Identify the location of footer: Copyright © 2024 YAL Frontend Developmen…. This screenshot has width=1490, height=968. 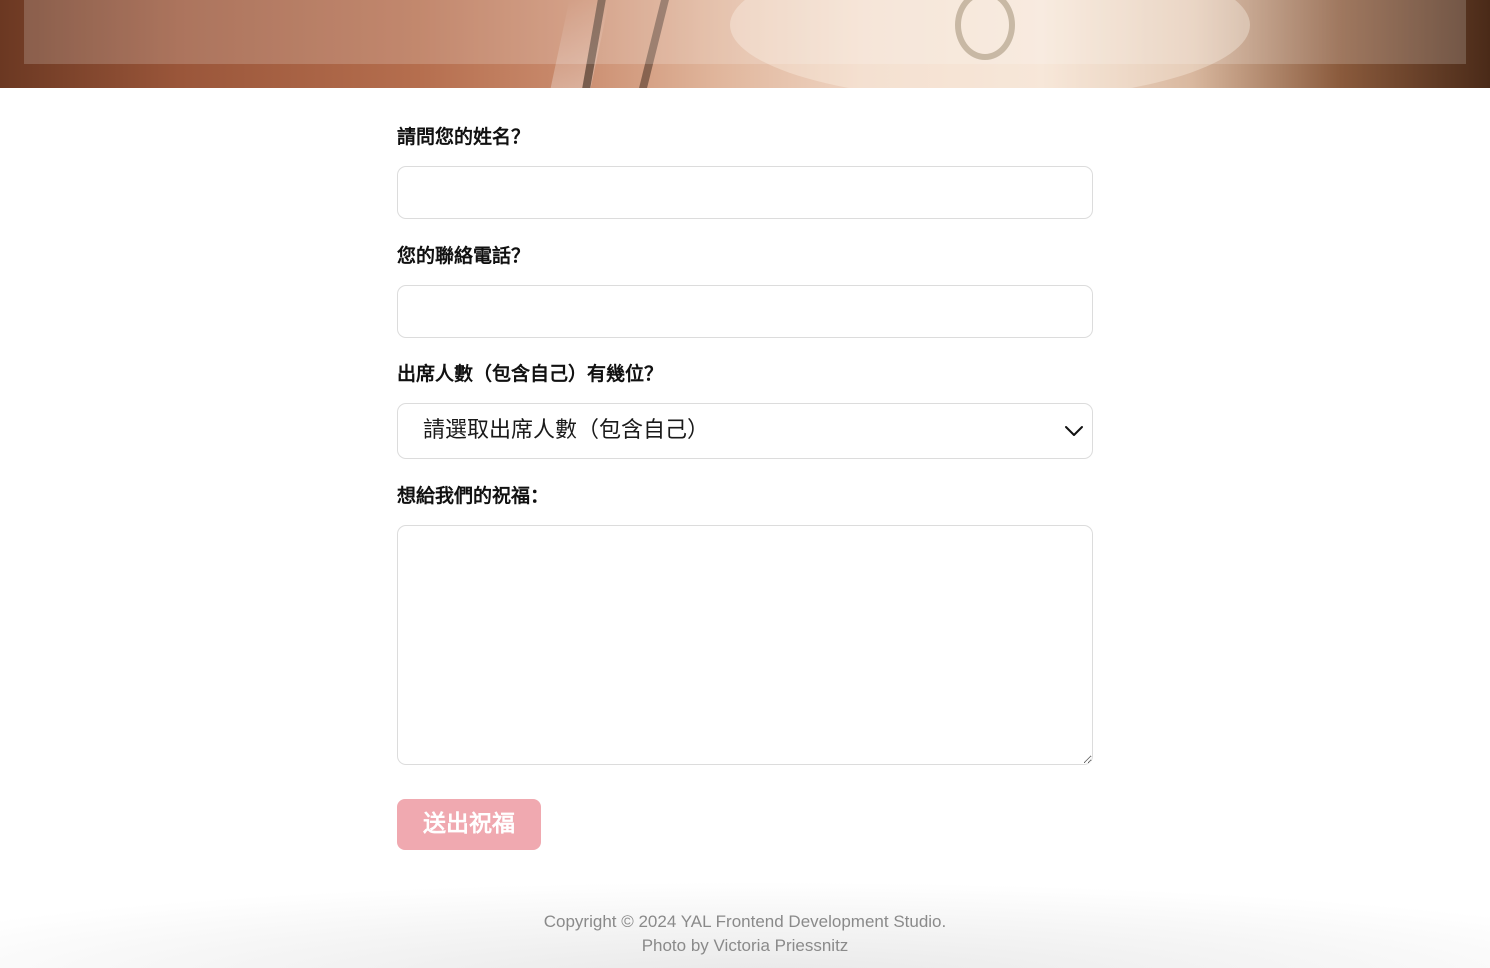
(745, 923).